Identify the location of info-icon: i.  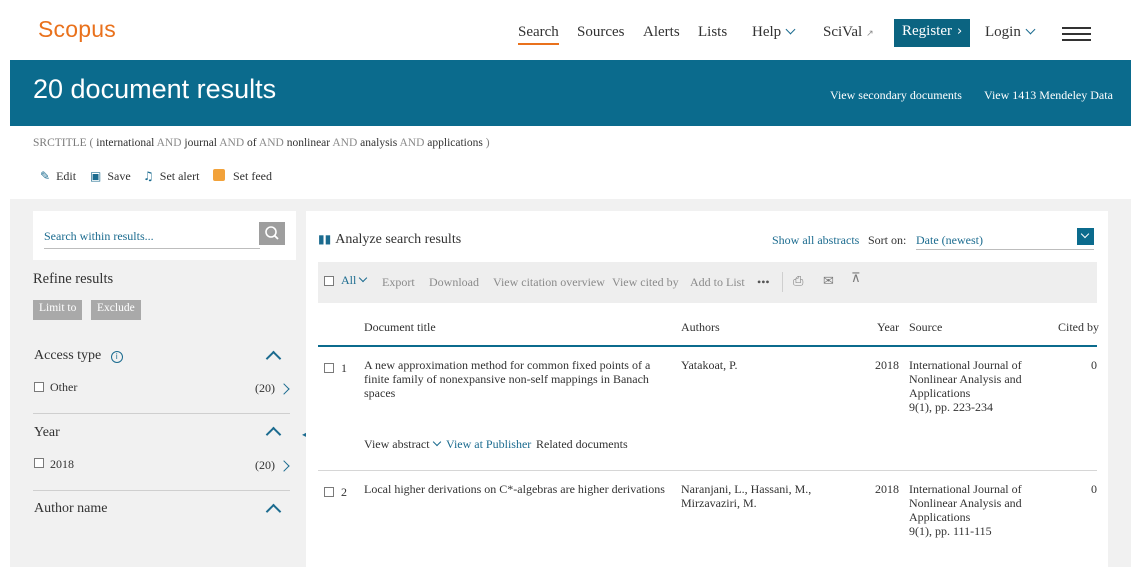
(116, 357).